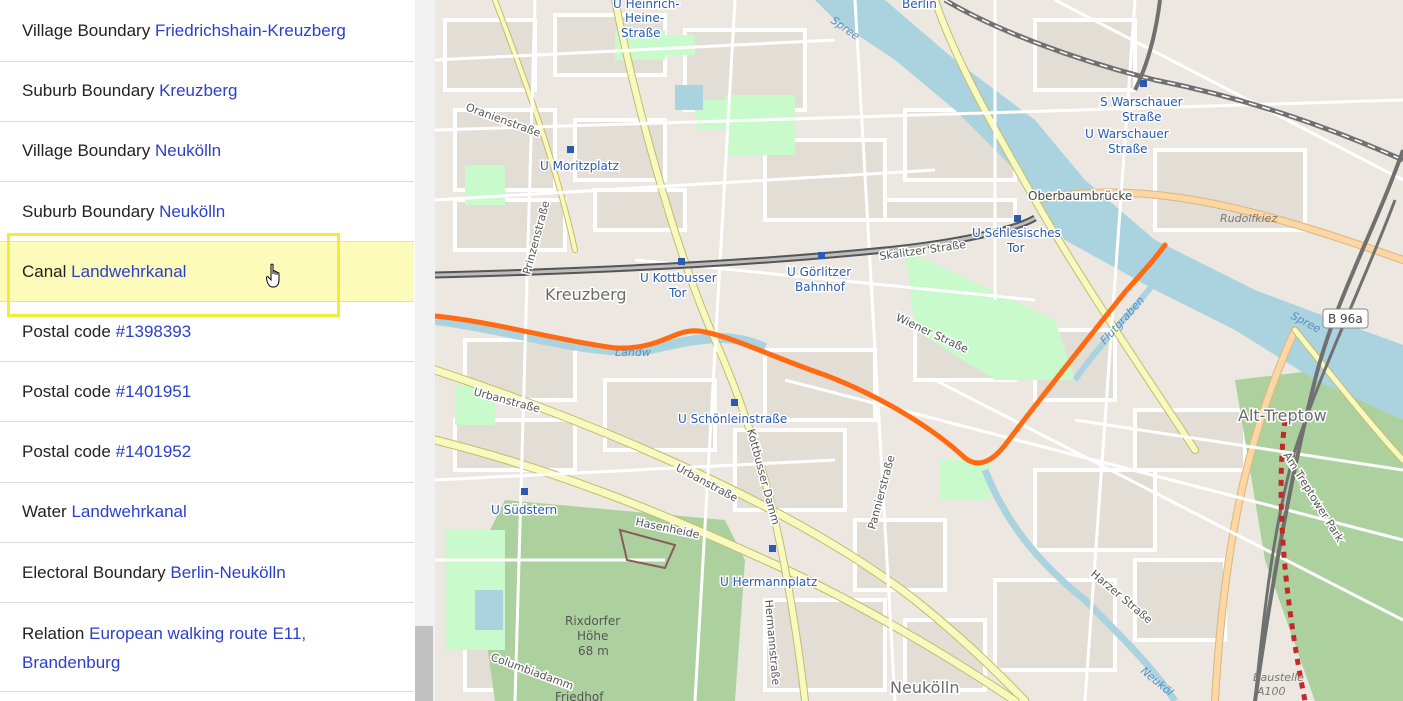  What do you see at coordinates (768, 582) in the screenshot?
I see `label-hermannplatz: U Hermannplatz` at bounding box center [768, 582].